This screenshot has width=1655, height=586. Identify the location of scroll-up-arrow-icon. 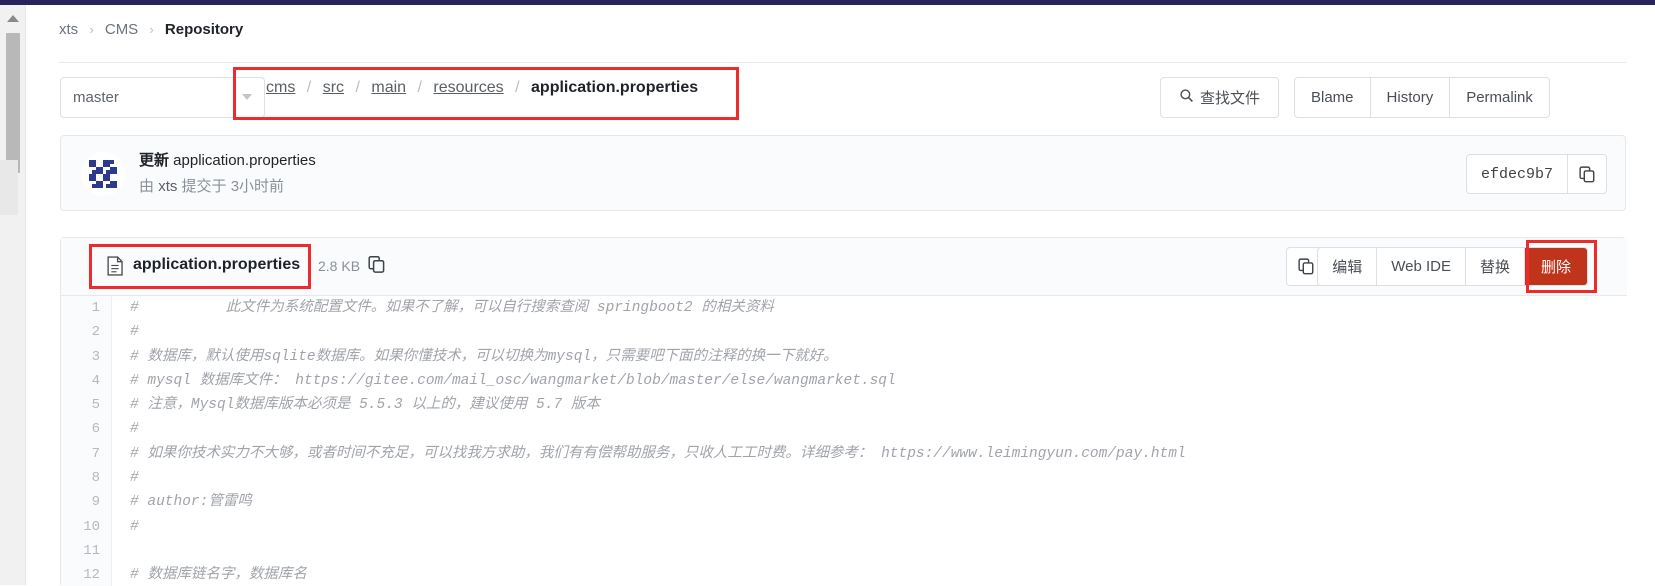
(13, 18).